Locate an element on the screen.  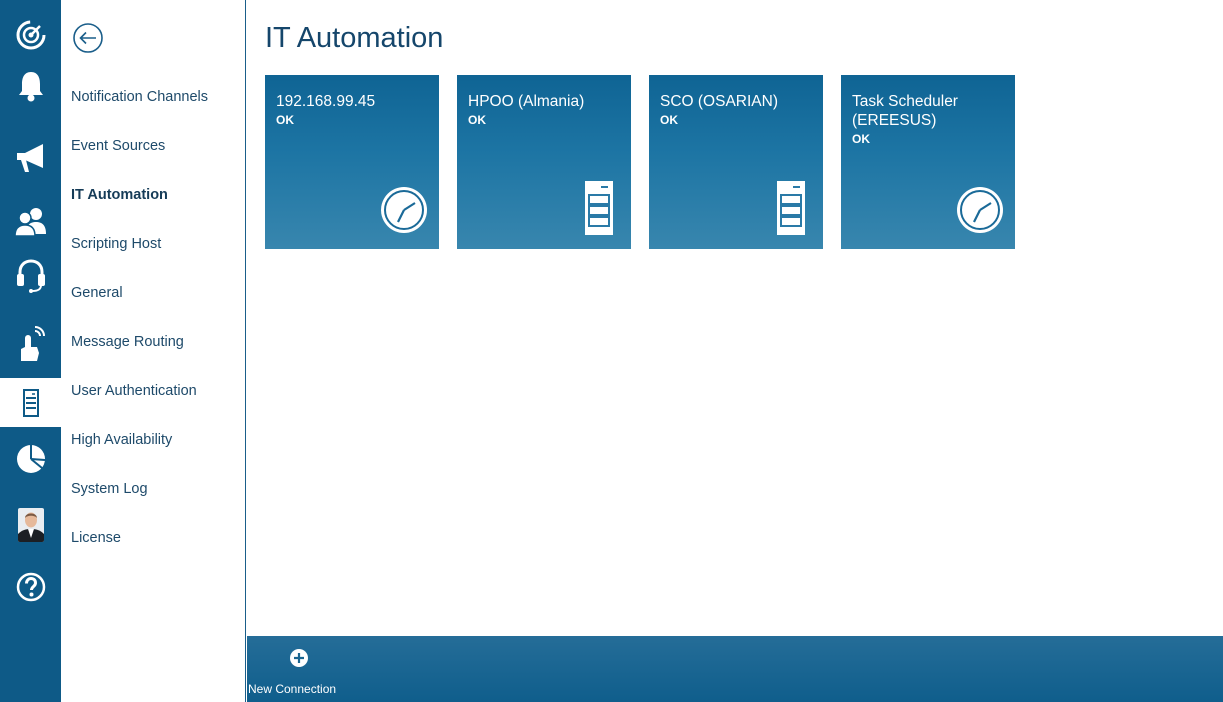
touch-icon is located at coordinates (30, 342).